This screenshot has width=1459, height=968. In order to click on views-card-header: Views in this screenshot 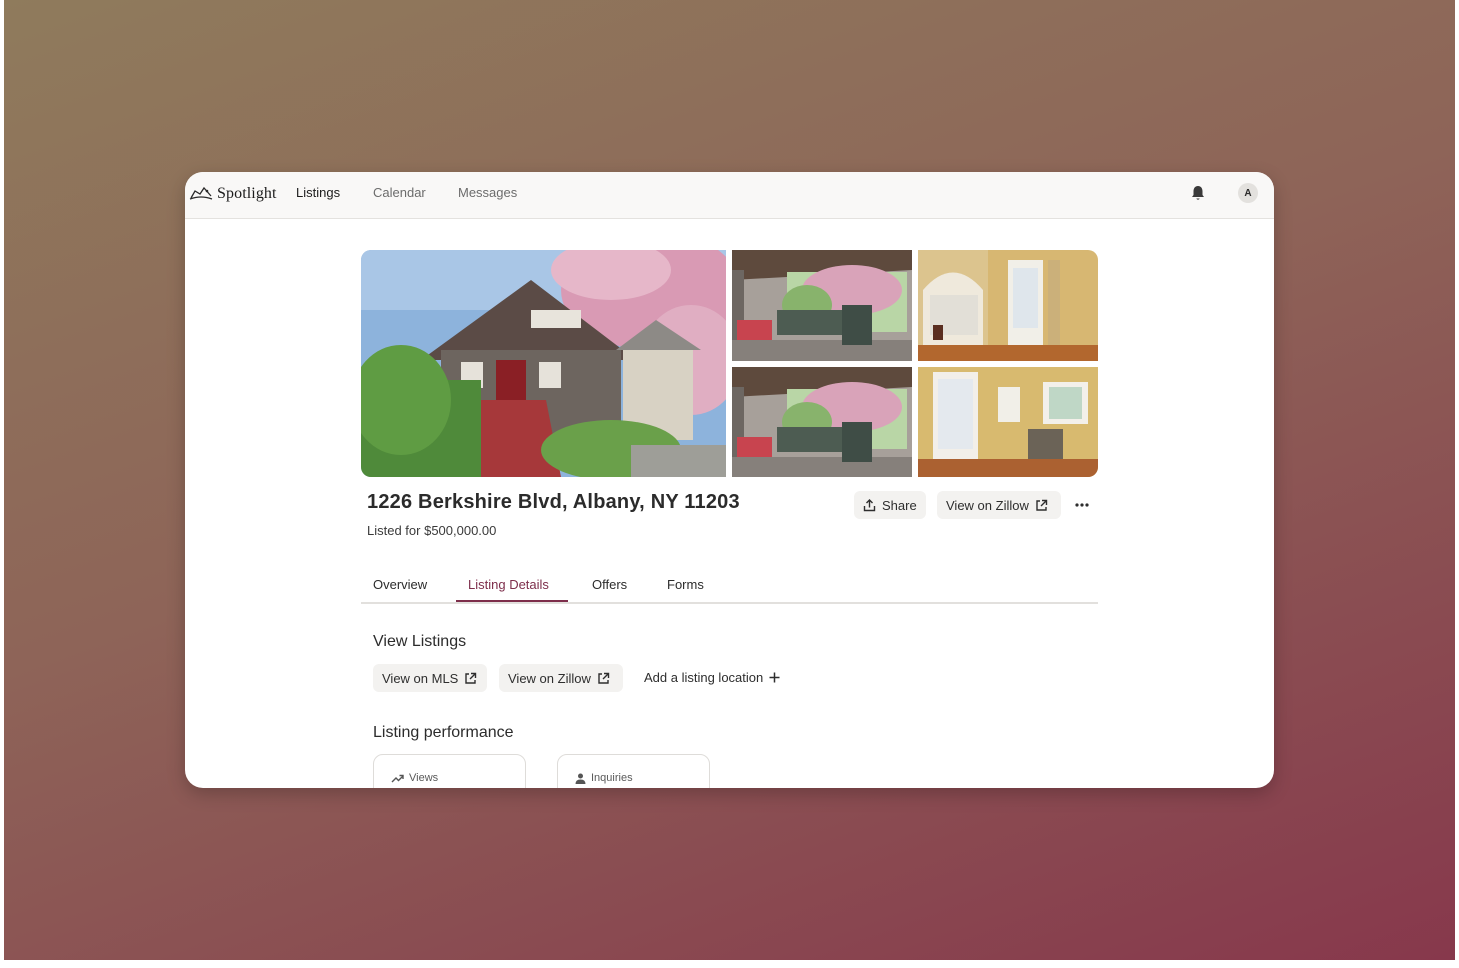, I will do `click(414, 778)`.